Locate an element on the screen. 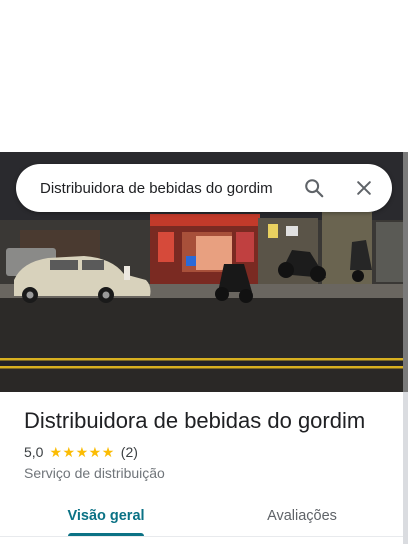 This screenshot has height=544, width=408. tab-bar: Visão geral Avaliações is located at coordinates (201, 516).